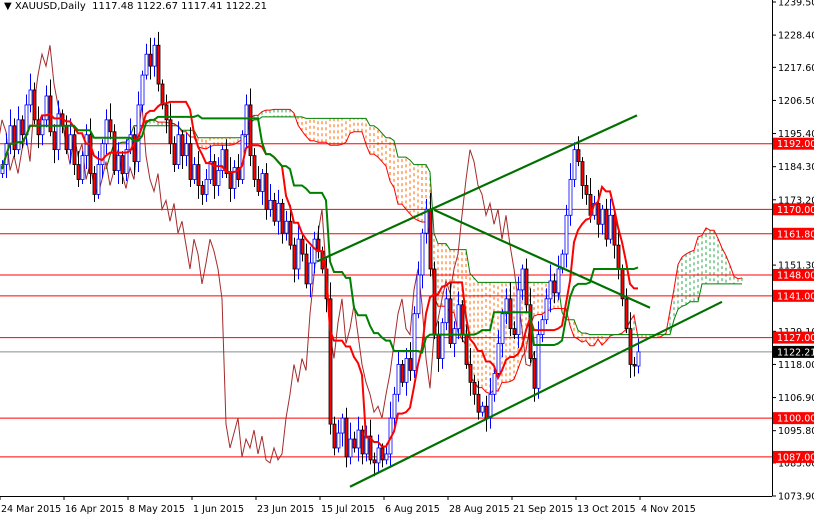  What do you see at coordinates (796, 4) in the screenshot?
I see `price-tick-label: 1239.50` at bounding box center [796, 4].